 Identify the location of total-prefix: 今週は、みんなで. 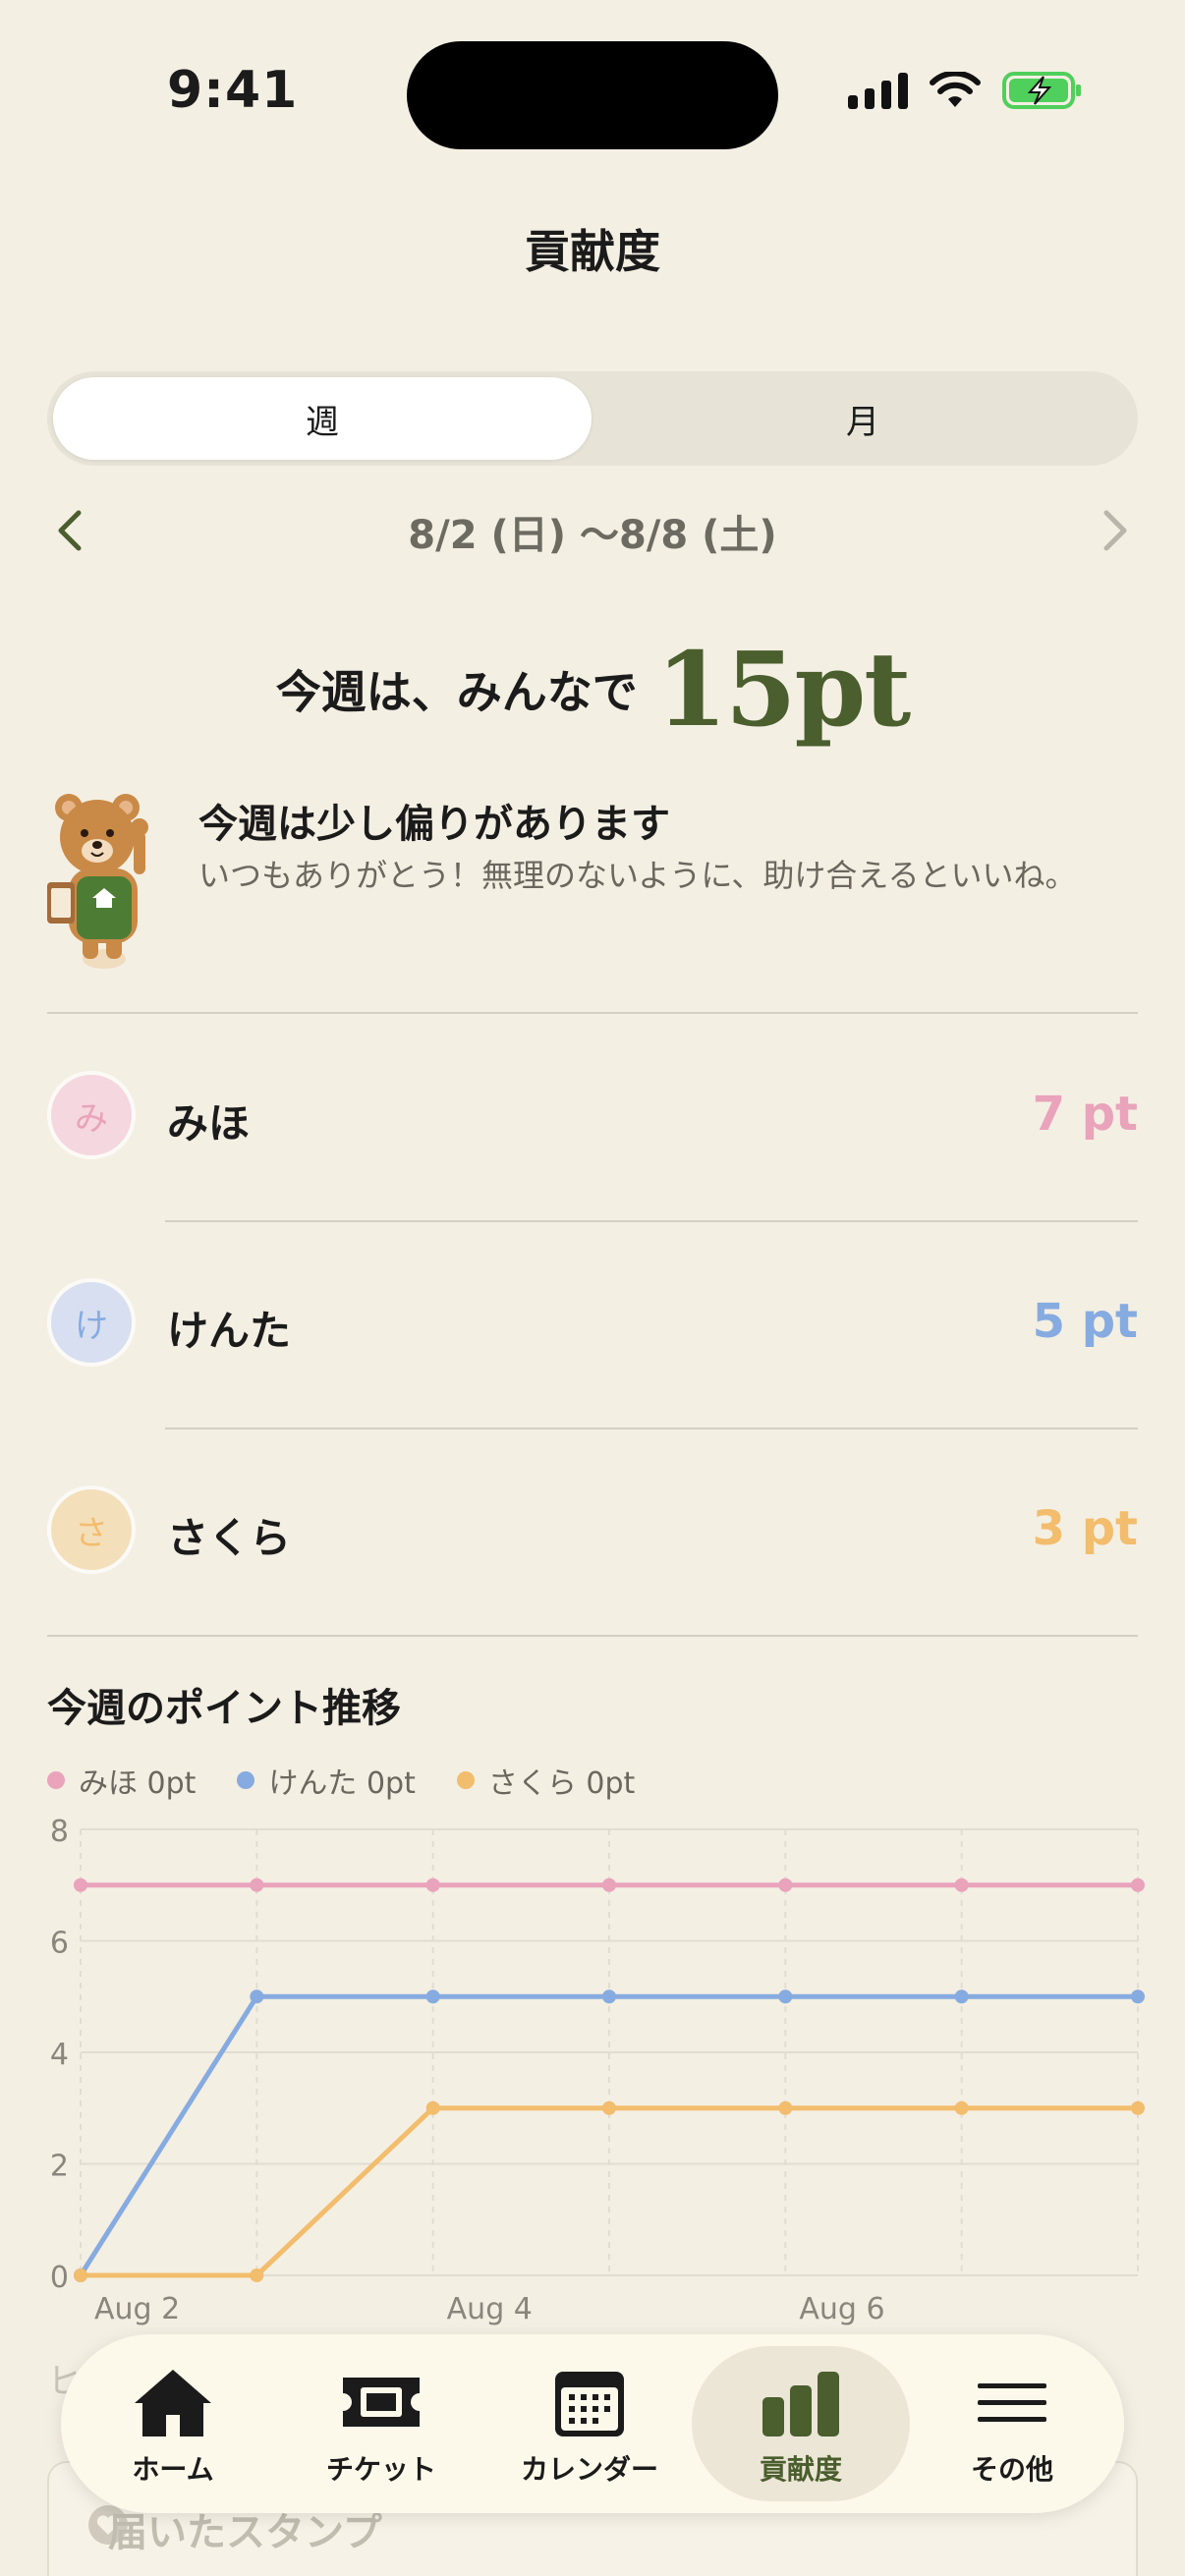
(457, 692).